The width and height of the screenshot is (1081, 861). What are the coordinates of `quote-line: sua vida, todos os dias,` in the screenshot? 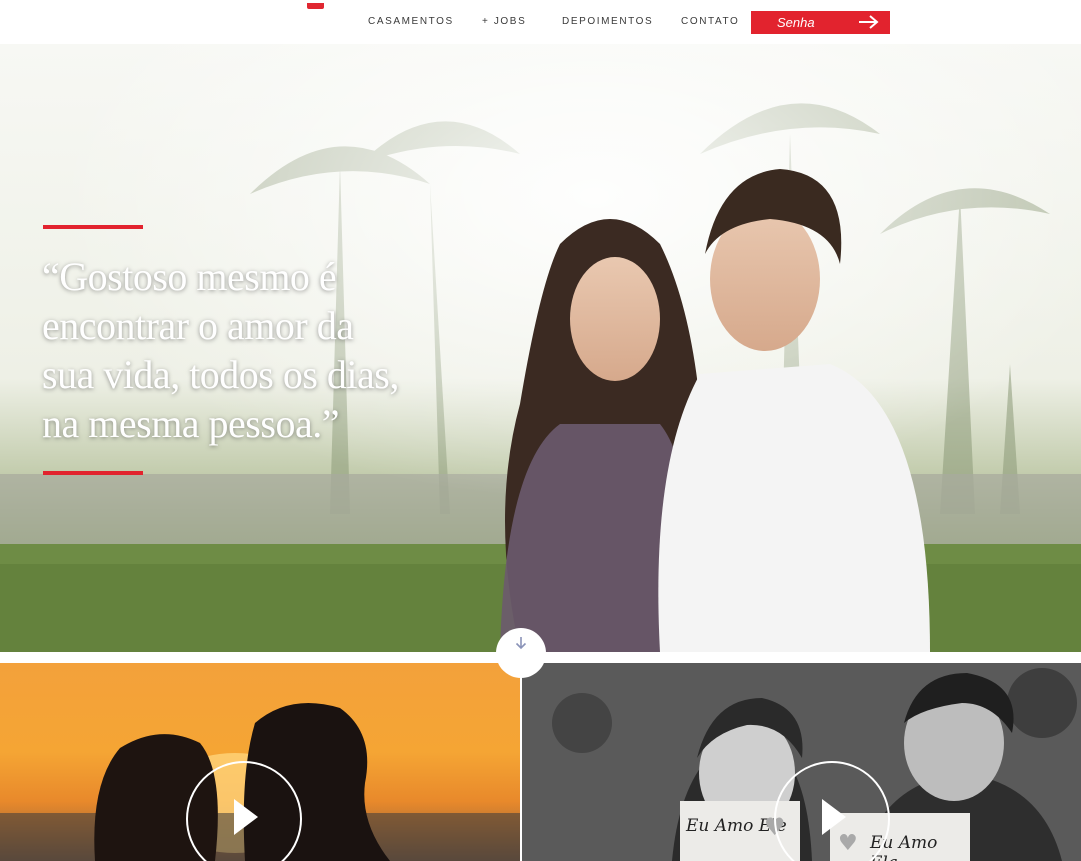 It's located at (220, 374).